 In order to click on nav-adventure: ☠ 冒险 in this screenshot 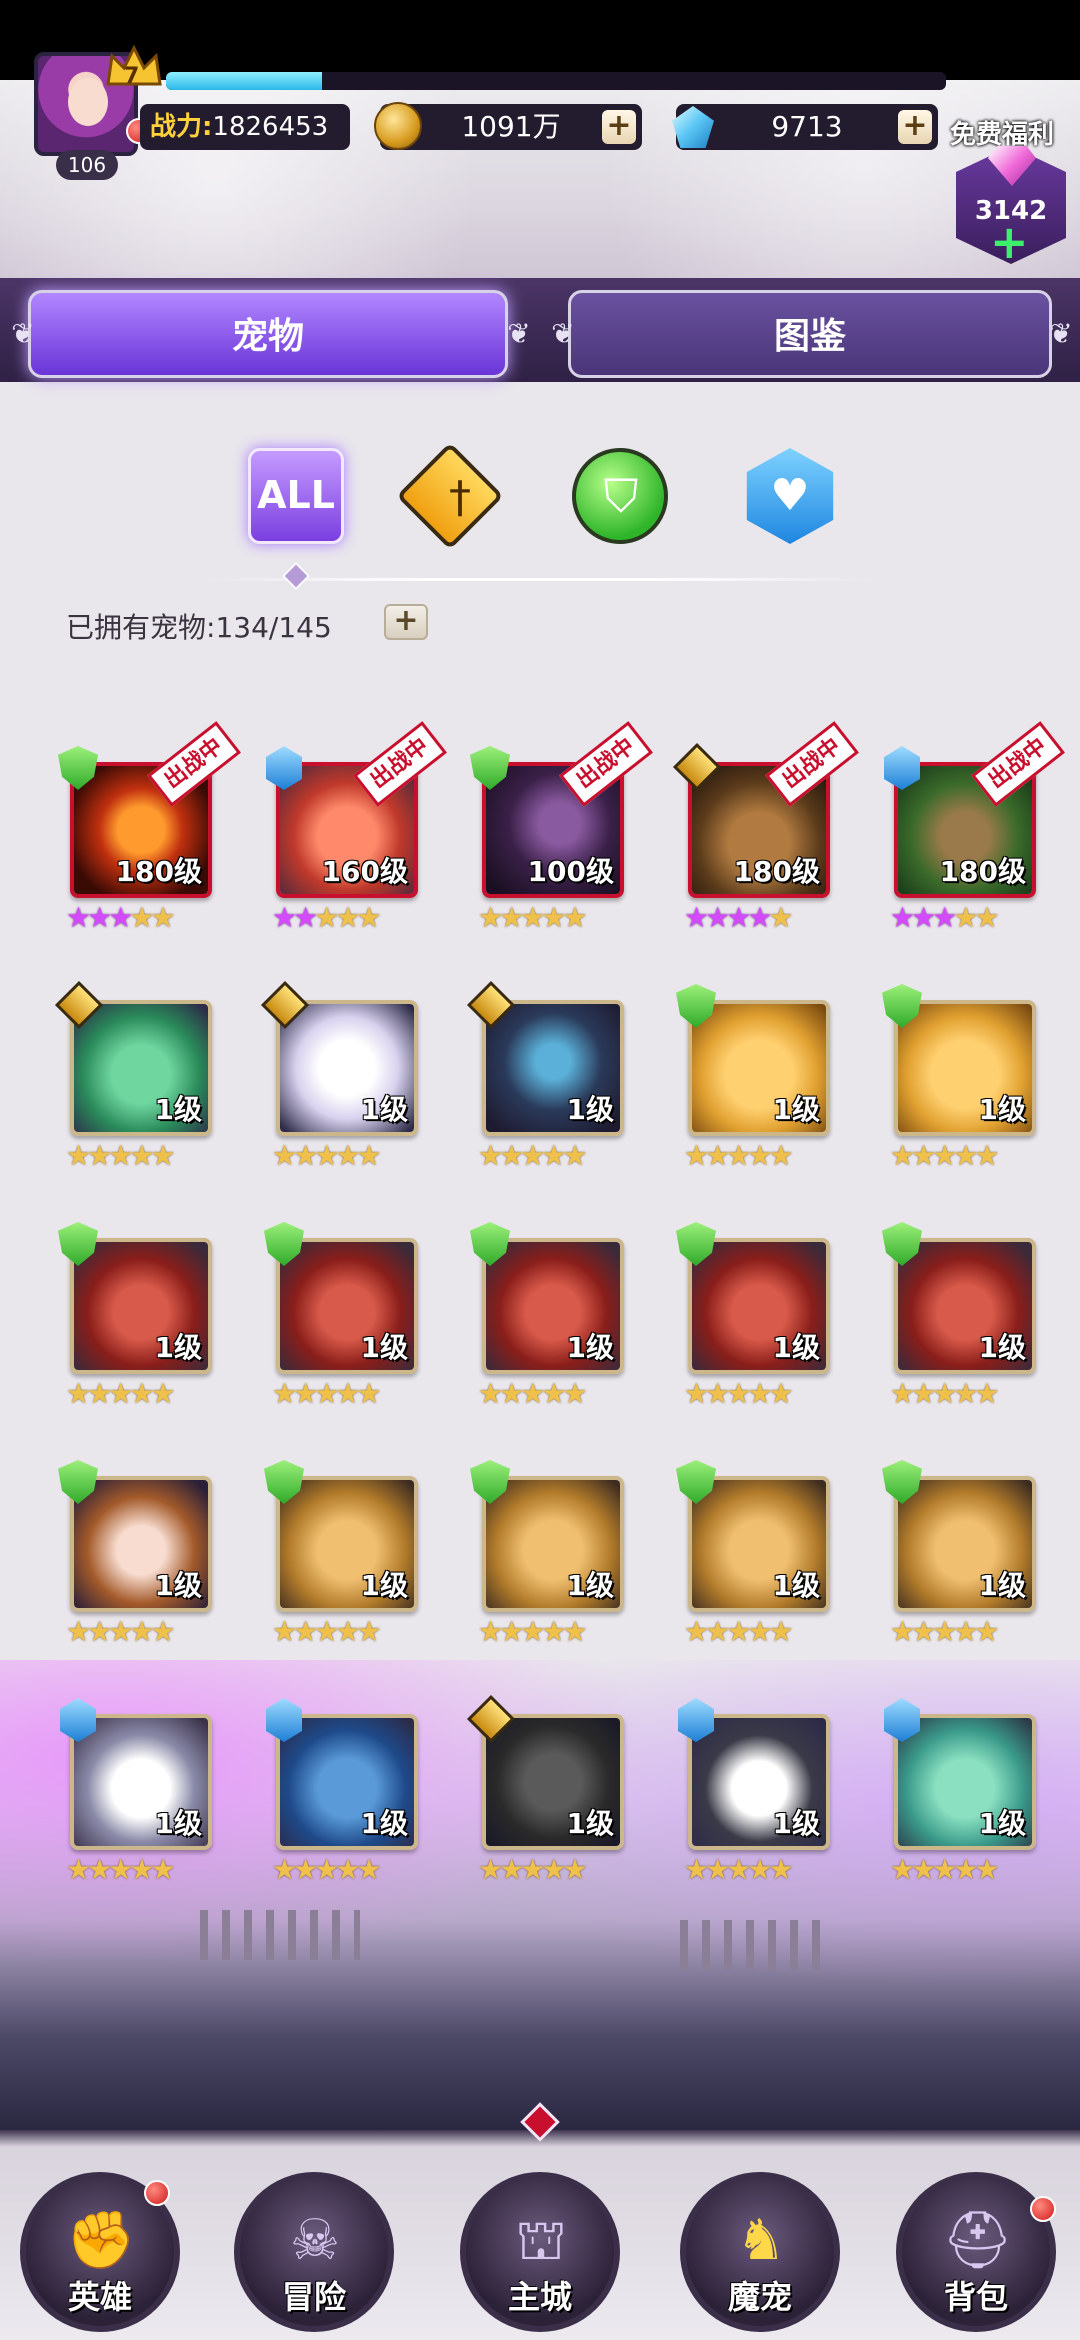, I will do `click(314, 2252)`.